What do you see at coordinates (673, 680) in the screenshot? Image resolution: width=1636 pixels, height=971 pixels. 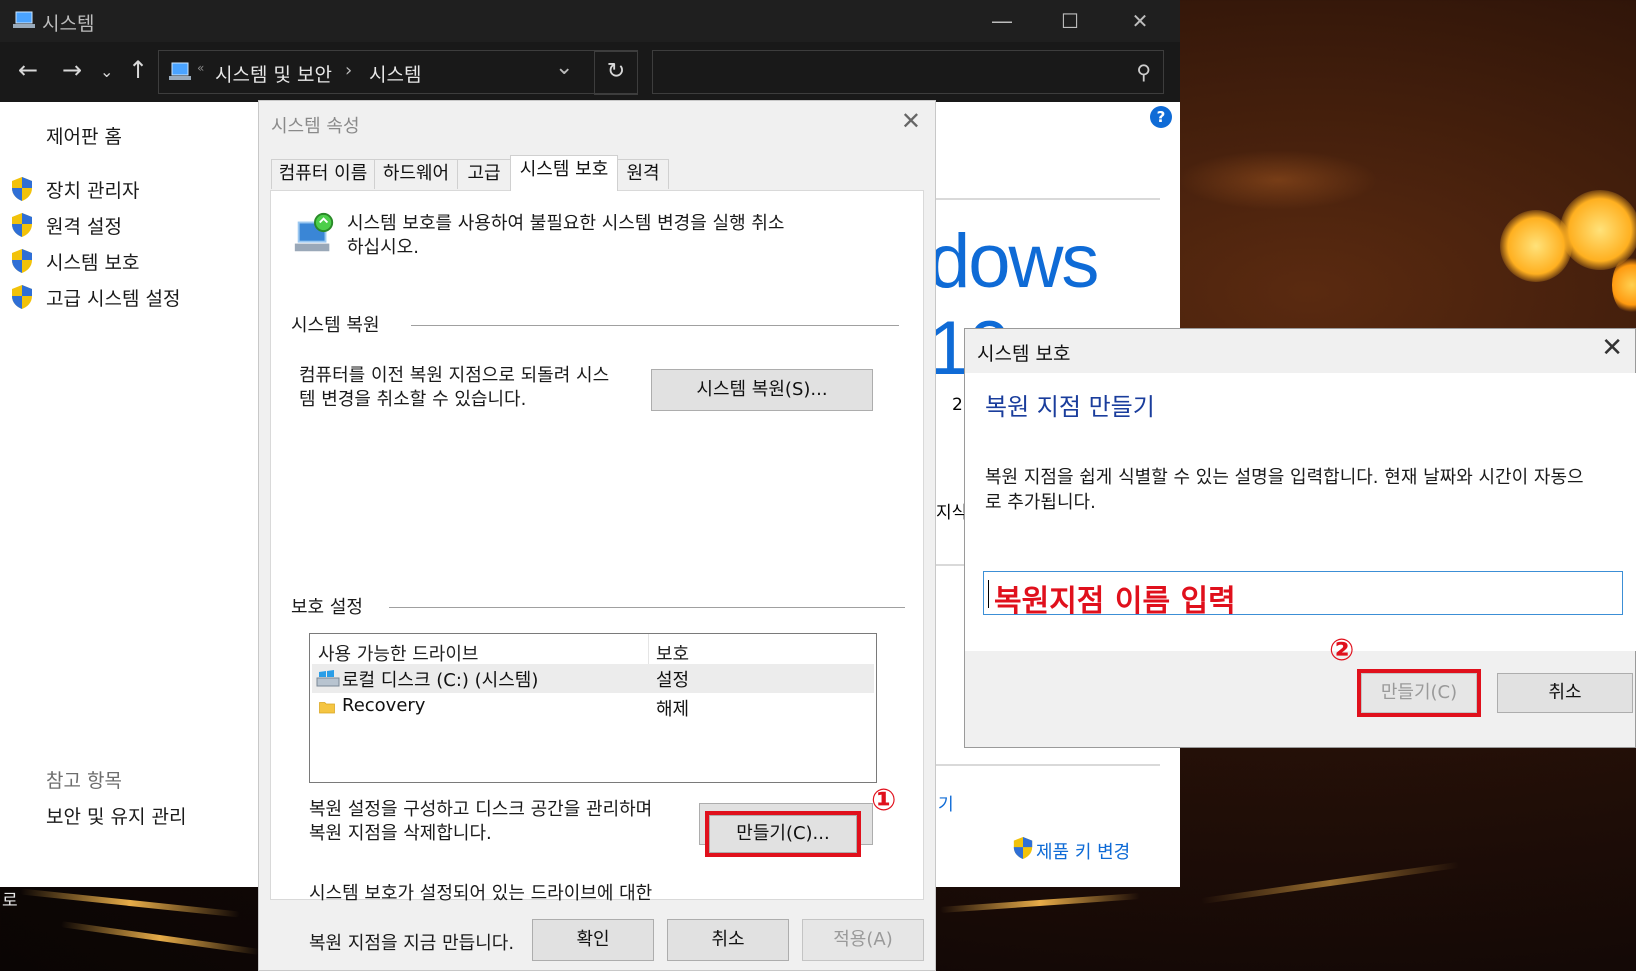 I see `drive-protection-status: 설정` at bounding box center [673, 680].